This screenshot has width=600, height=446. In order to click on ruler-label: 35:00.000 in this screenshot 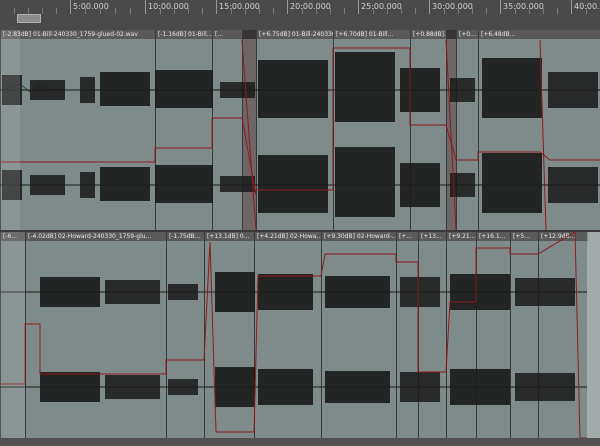, I will do `click(523, 6)`.